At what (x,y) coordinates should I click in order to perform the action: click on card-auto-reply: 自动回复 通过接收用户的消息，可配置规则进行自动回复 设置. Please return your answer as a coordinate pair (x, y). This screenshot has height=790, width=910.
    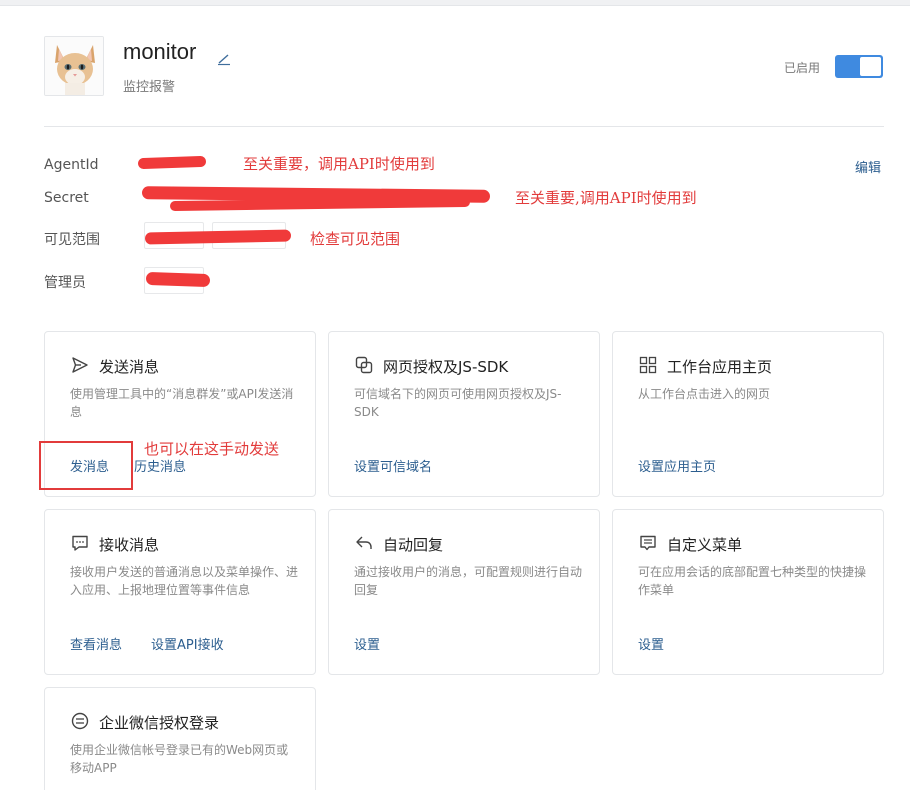
    Looking at the image, I should click on (464, 592).